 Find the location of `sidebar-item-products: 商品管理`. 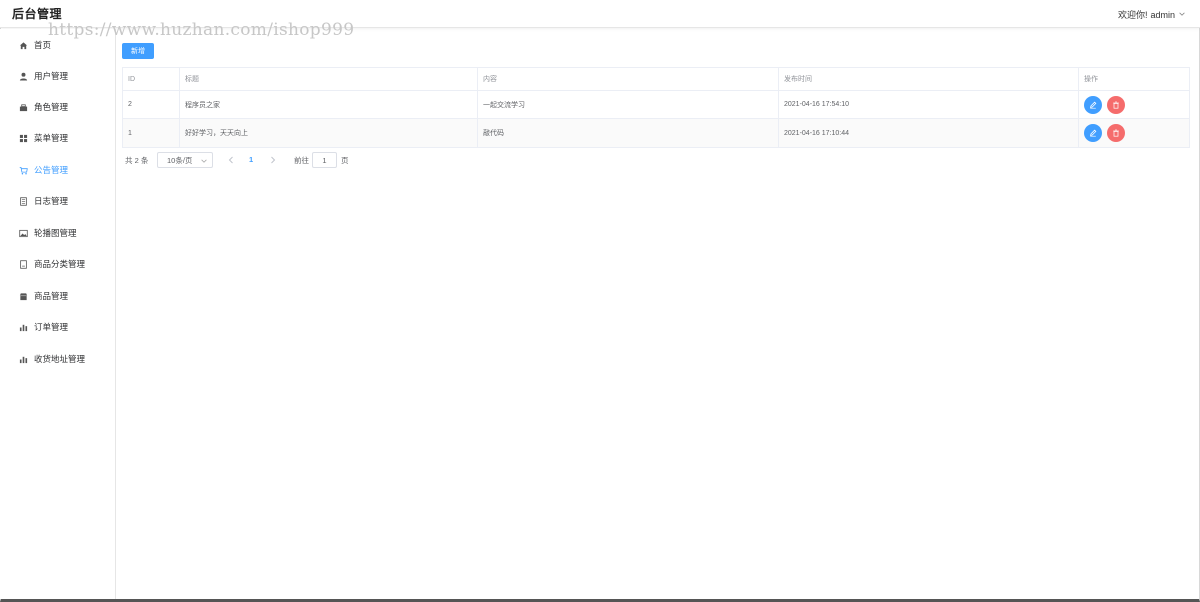

sidebar-item-products: 商品管理 is located at coordinates (58, 296).